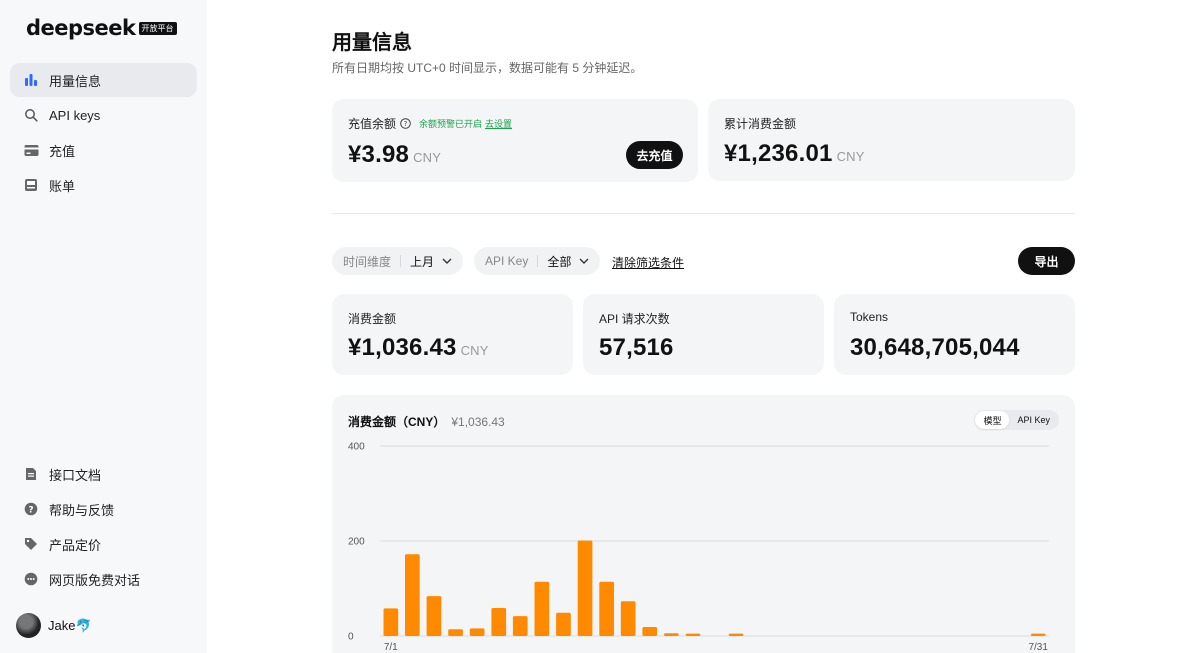  Describe the element at coordinates (402, 347) in the screenshot. I see `spend-stat-value: ¥1,036.43` at that location.